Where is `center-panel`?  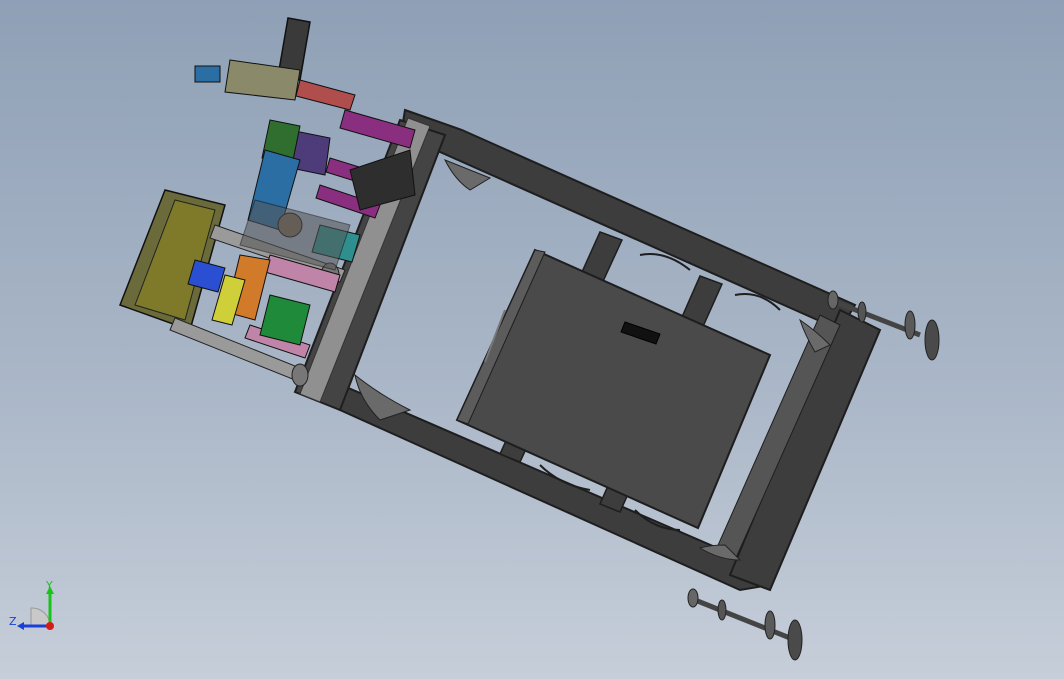 center-panel is located at coordinates (613, 389).